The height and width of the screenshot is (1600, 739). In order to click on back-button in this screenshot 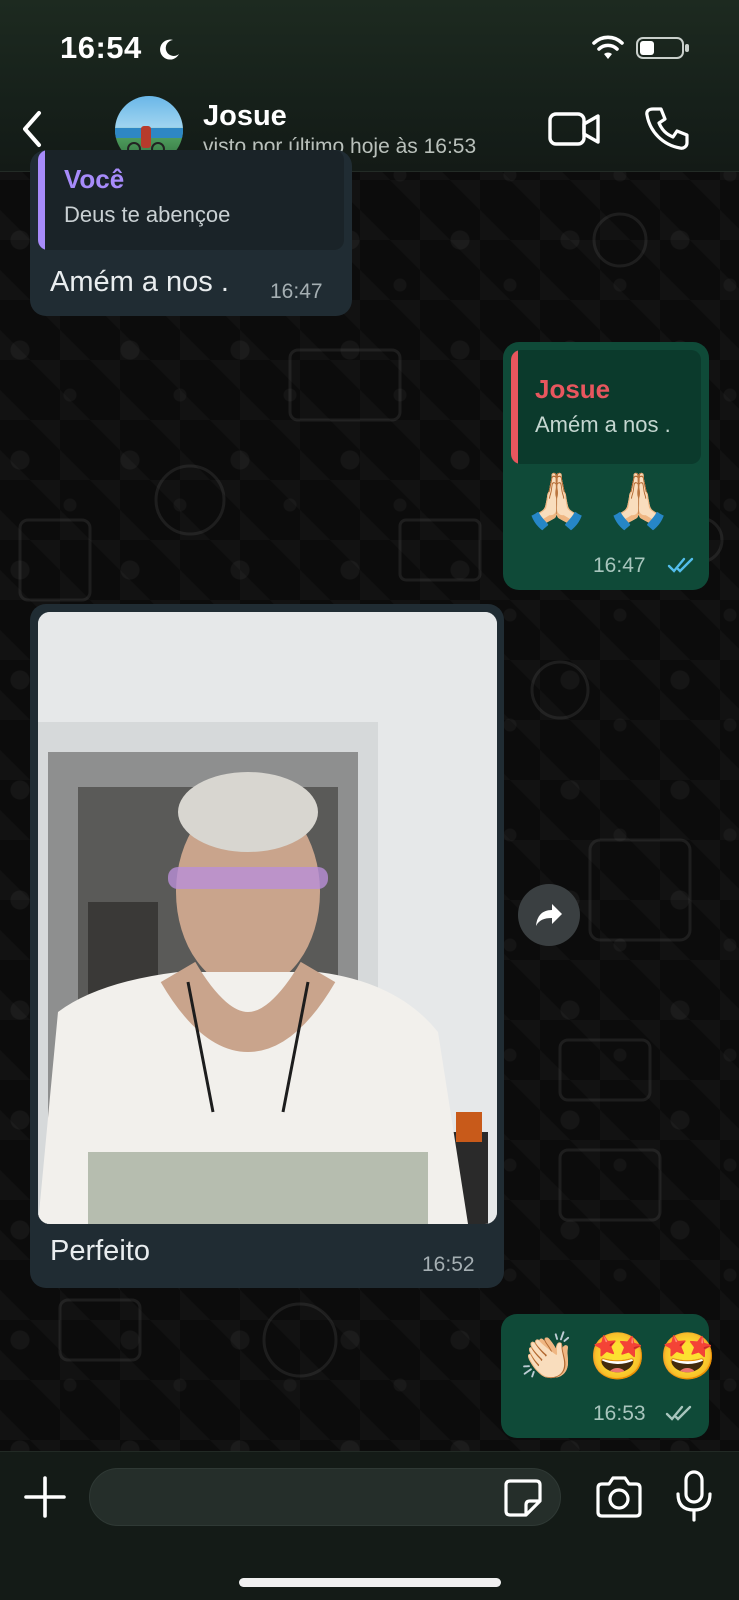, I will do `click(32, 129)`.